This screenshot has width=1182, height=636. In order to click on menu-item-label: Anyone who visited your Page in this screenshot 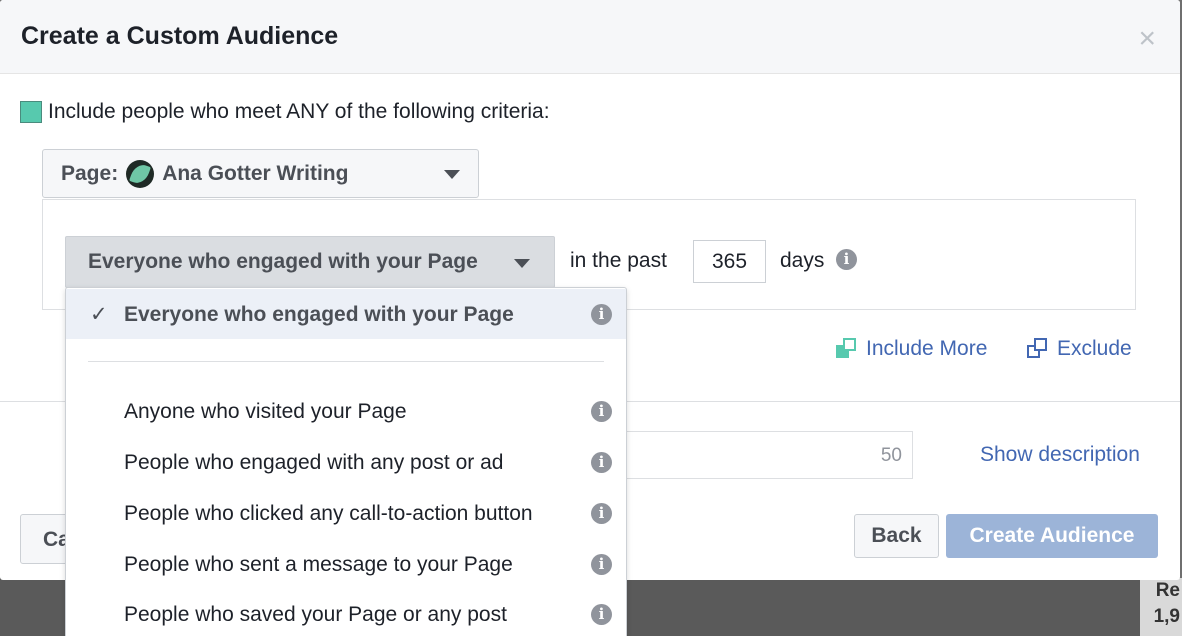, I will do `click(265, 411)`.